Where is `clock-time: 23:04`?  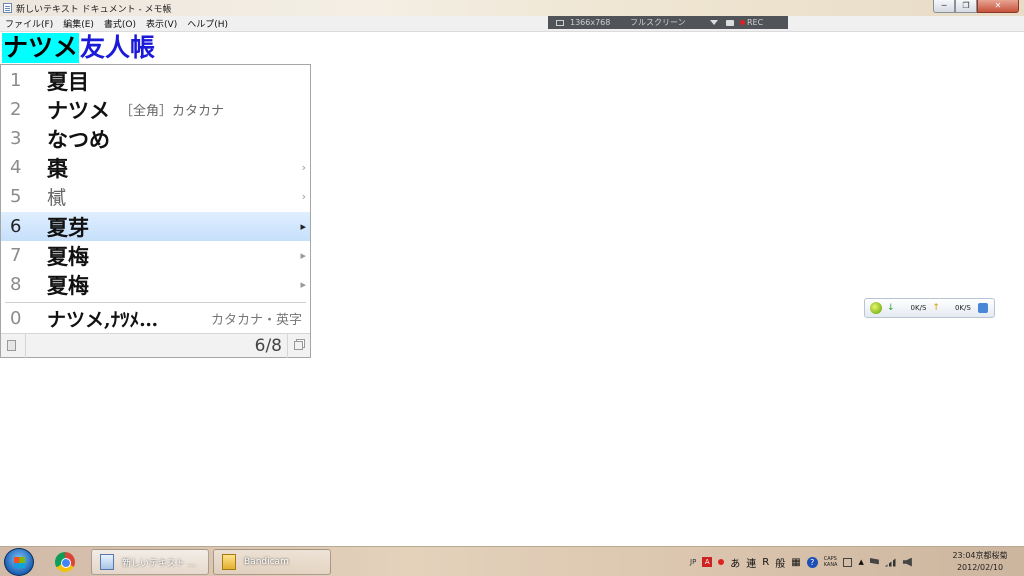 clock-time: 23:04 is located at coordinates (964, 555).